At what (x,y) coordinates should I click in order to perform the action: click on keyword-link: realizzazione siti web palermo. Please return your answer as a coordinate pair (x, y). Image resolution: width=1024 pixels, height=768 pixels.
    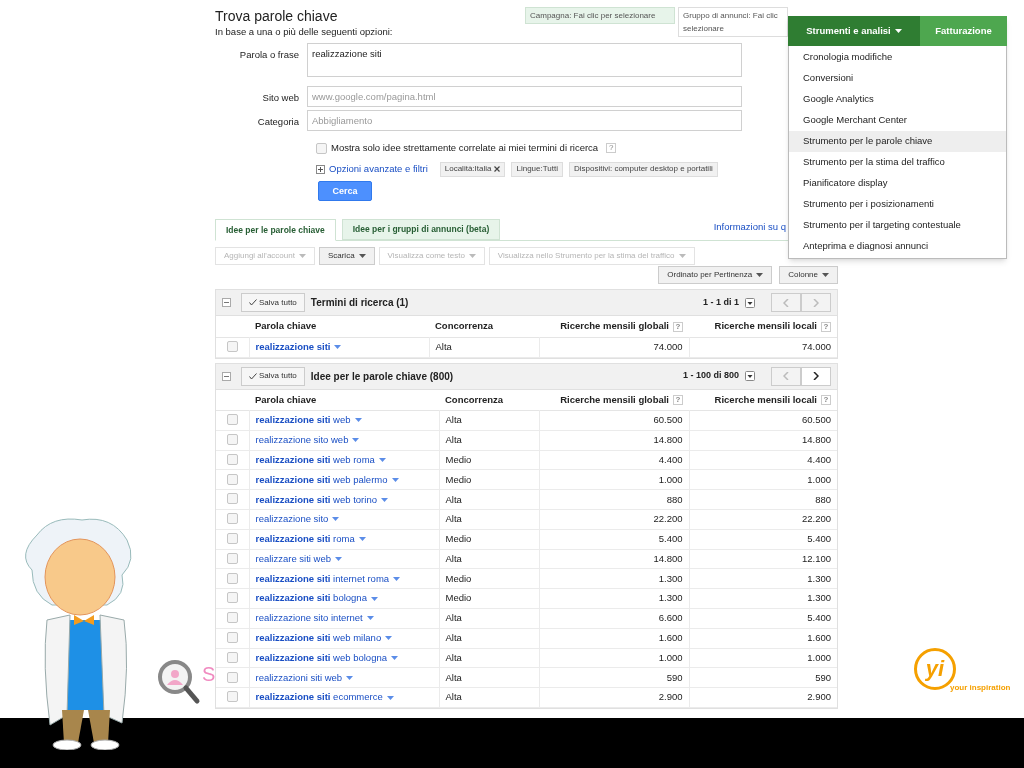
    Looking at the image, I should click on (321, 479).